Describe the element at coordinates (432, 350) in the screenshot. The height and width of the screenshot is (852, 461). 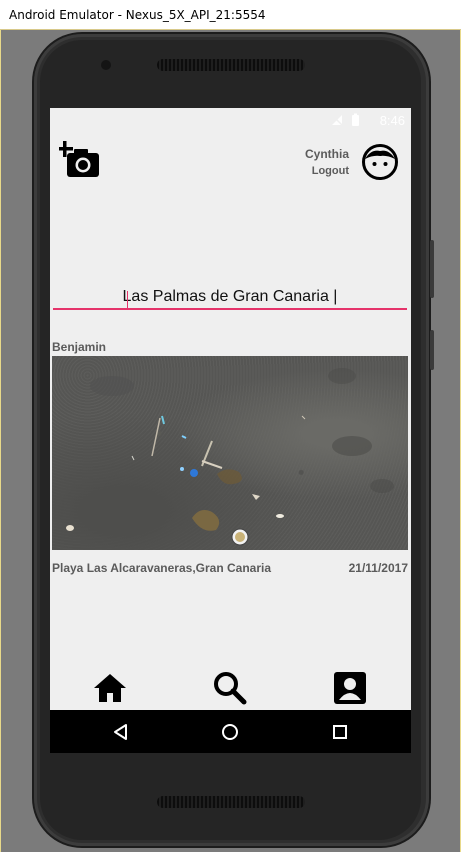
I see `power-button` at that location.